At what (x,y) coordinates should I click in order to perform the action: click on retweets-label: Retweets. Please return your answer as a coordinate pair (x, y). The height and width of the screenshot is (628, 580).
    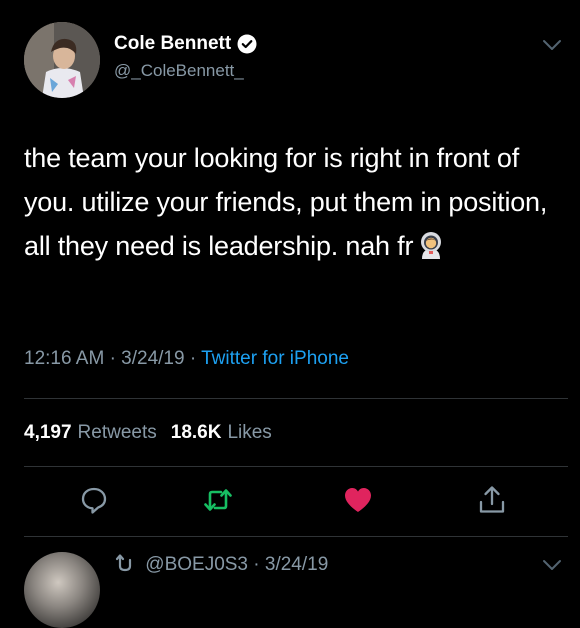
    Looking at the image, I should click on (117, 432).